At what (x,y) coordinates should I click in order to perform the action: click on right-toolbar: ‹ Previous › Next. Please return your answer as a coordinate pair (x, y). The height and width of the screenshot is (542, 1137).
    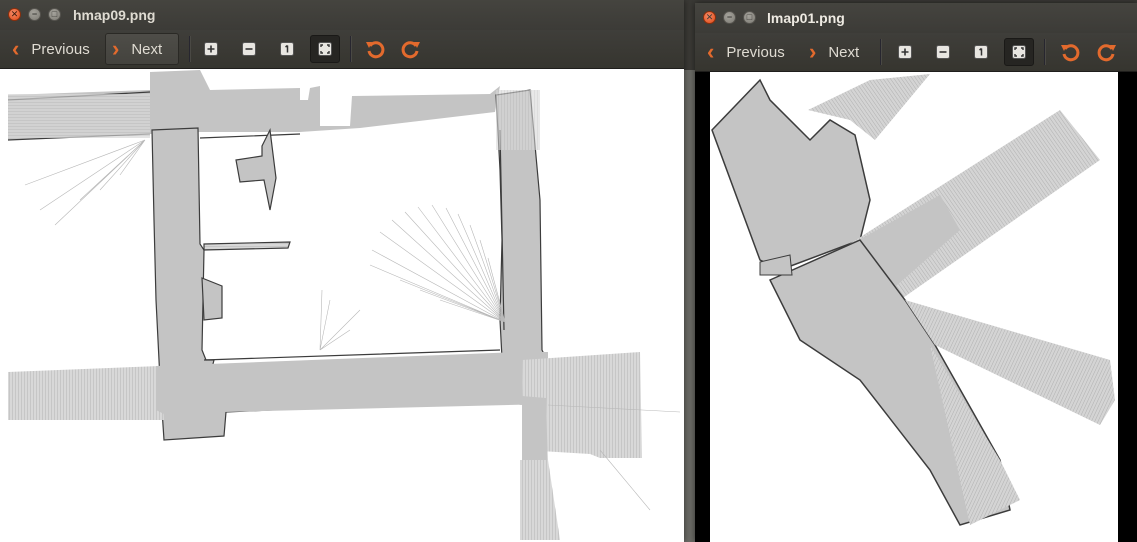
    Looking at the image, I should click on (916, 52).